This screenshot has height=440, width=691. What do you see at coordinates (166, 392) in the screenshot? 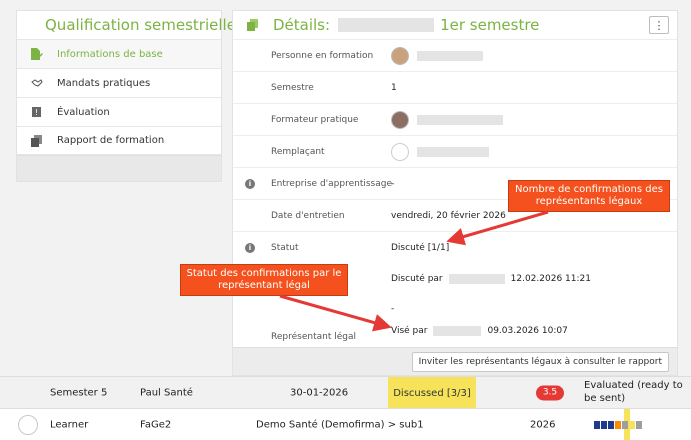
I see `name-cell: Paul Santé` at bounding box center [166, 392].